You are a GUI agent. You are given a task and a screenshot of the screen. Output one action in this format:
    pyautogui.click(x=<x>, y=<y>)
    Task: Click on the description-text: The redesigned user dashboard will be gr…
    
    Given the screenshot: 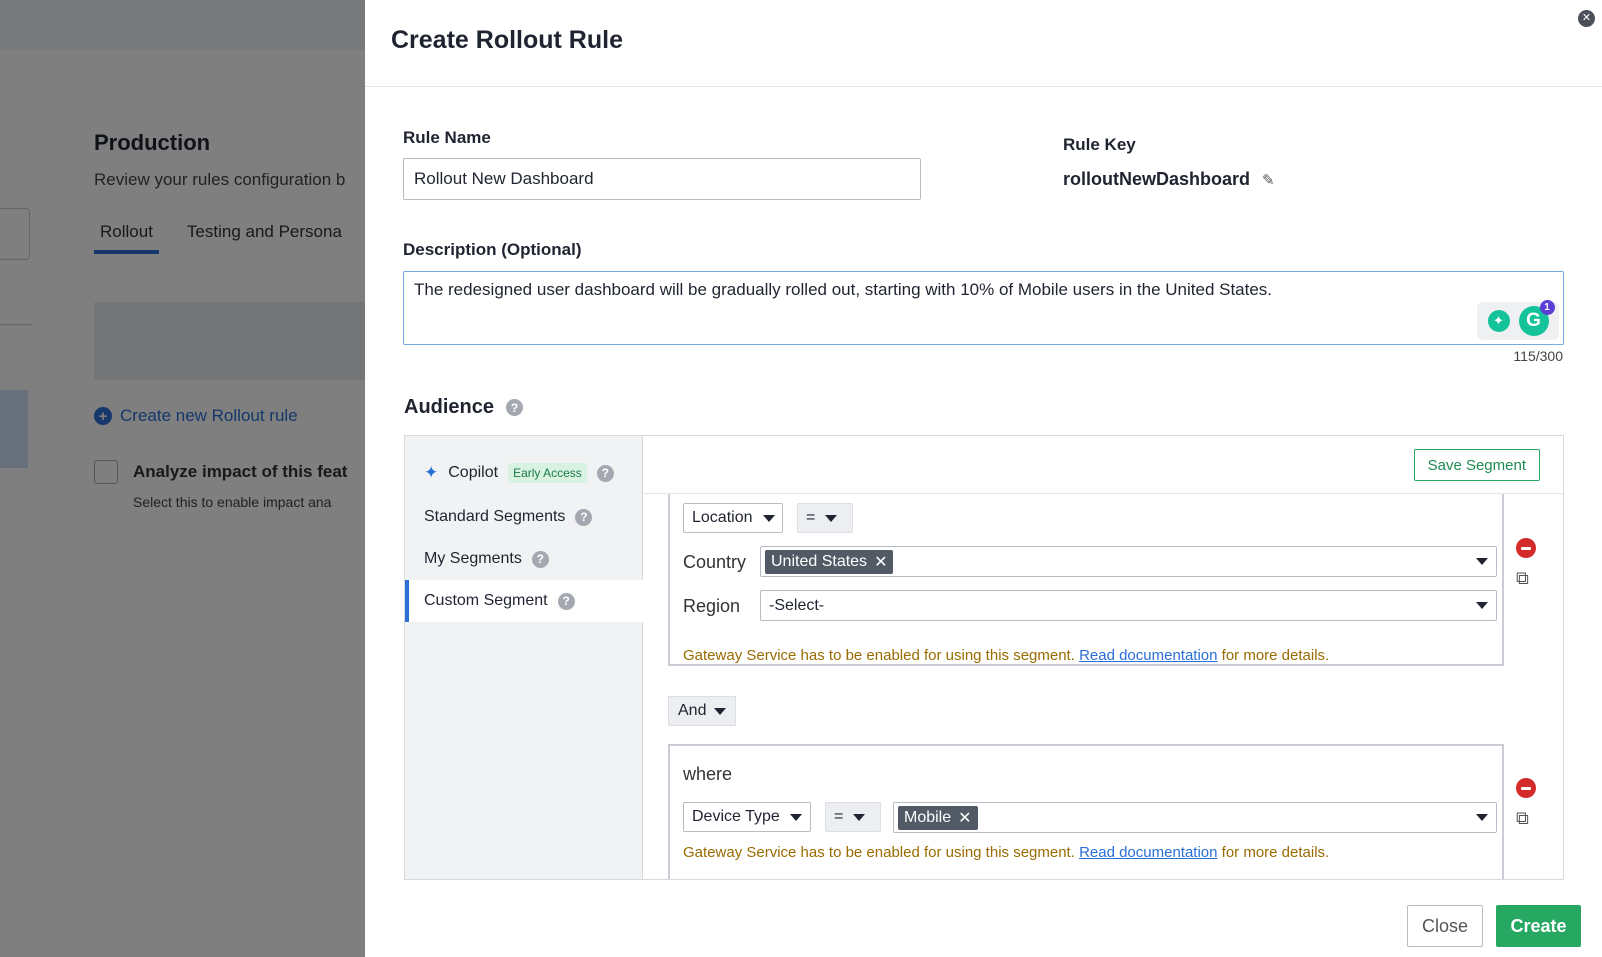 What is the action you would take?
    pyautogui.click(x=843, y=289)
    